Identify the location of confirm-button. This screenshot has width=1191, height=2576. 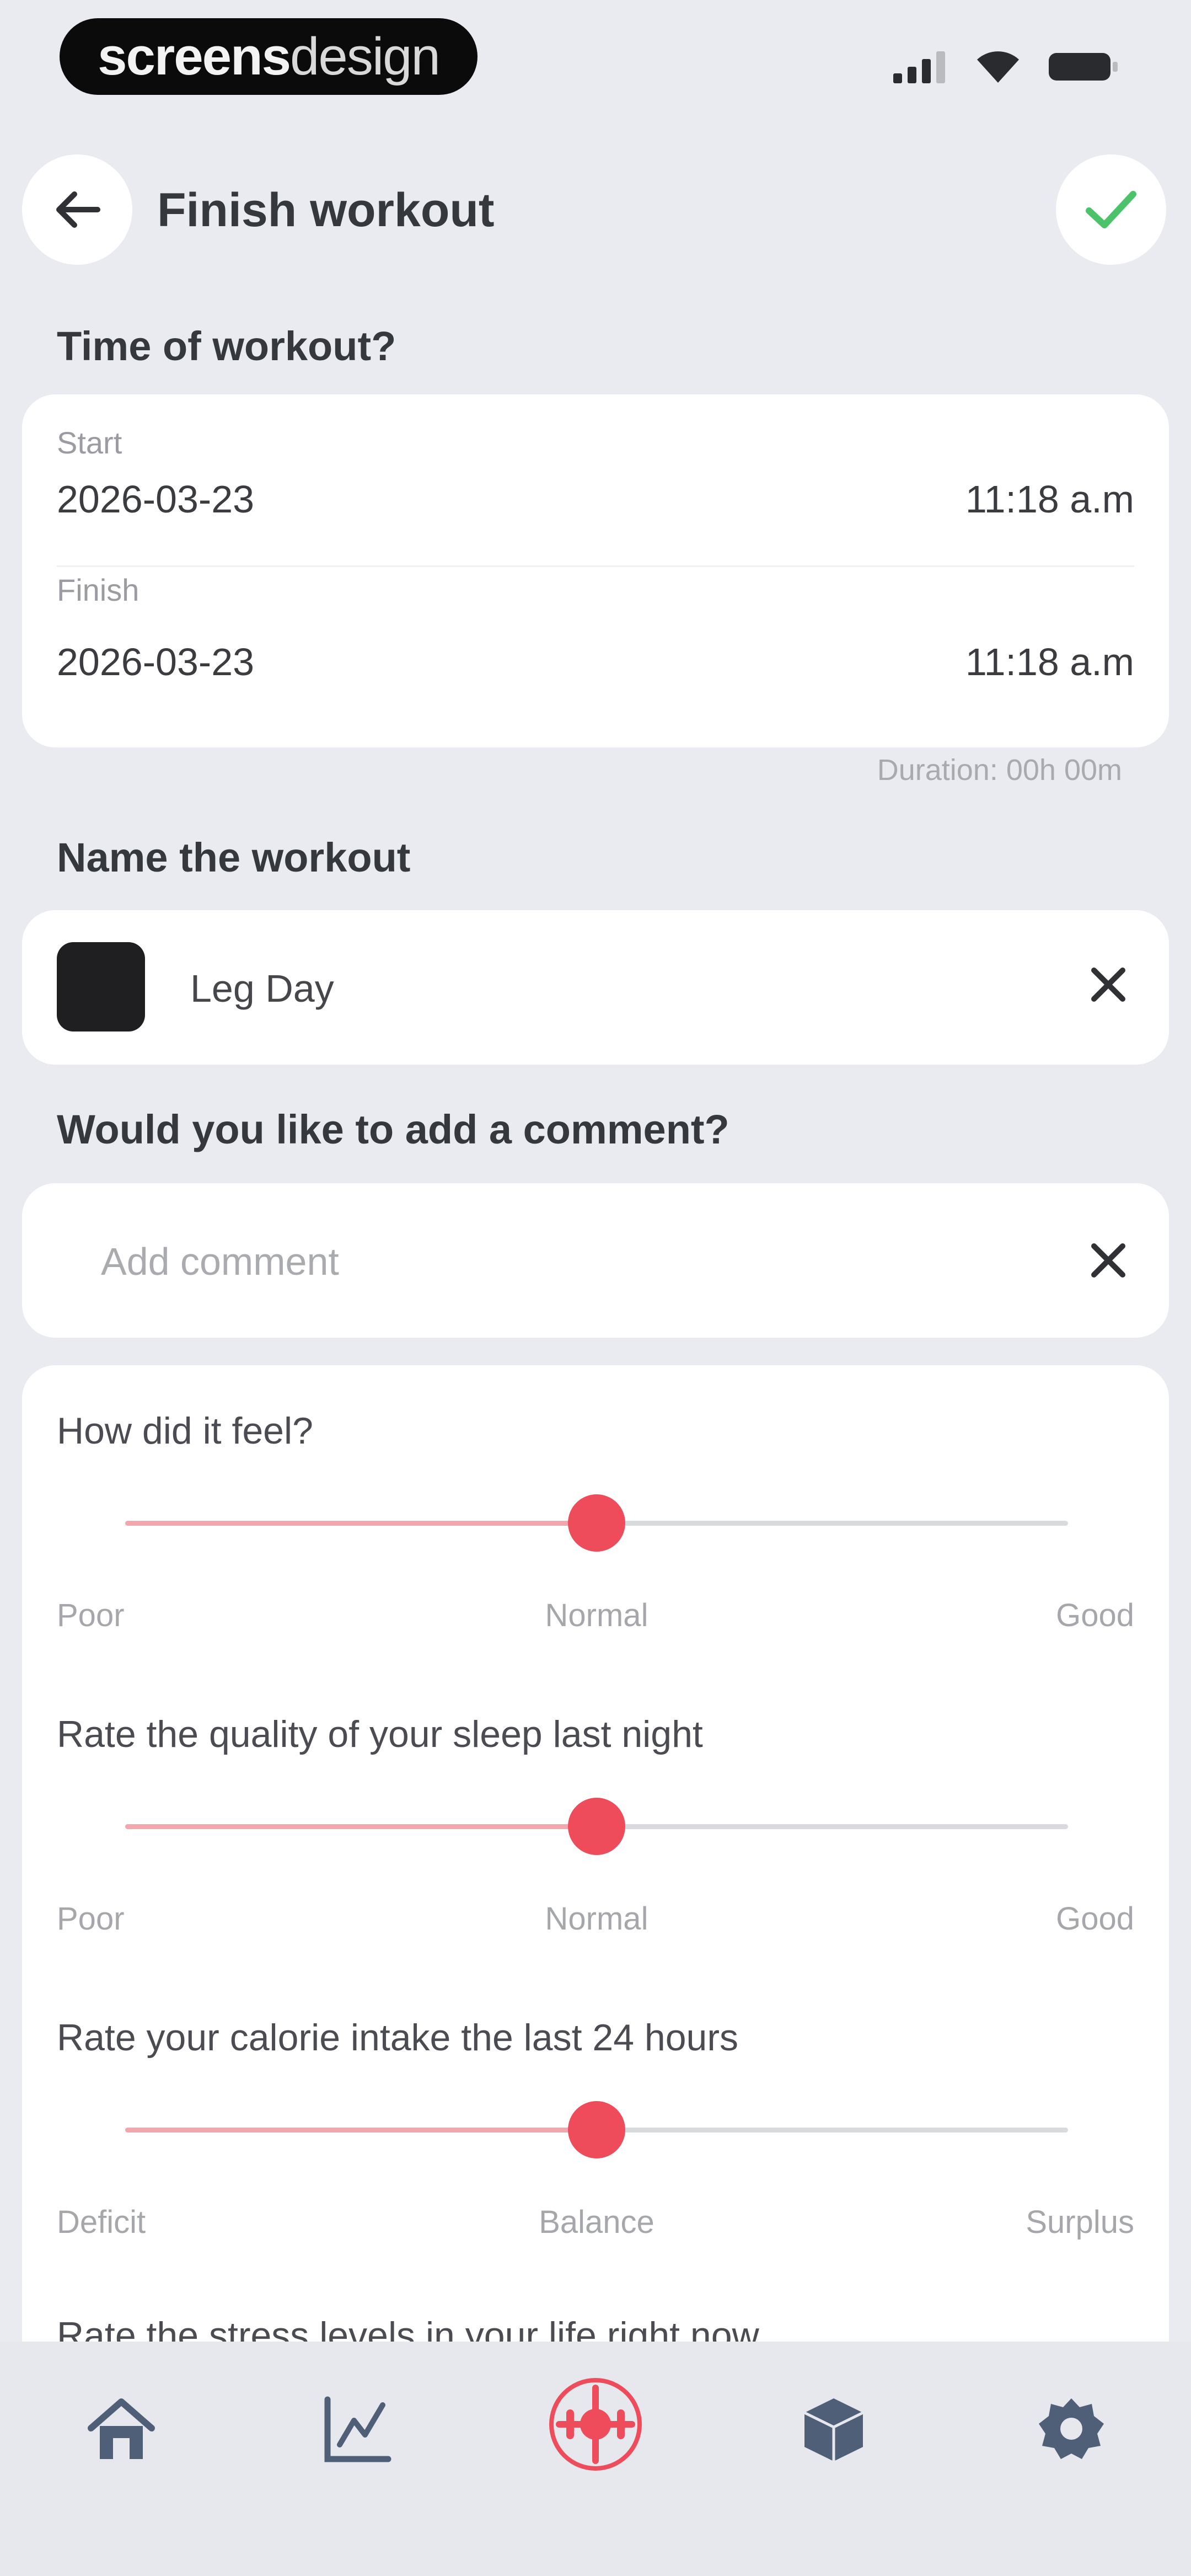
(1111, 209).